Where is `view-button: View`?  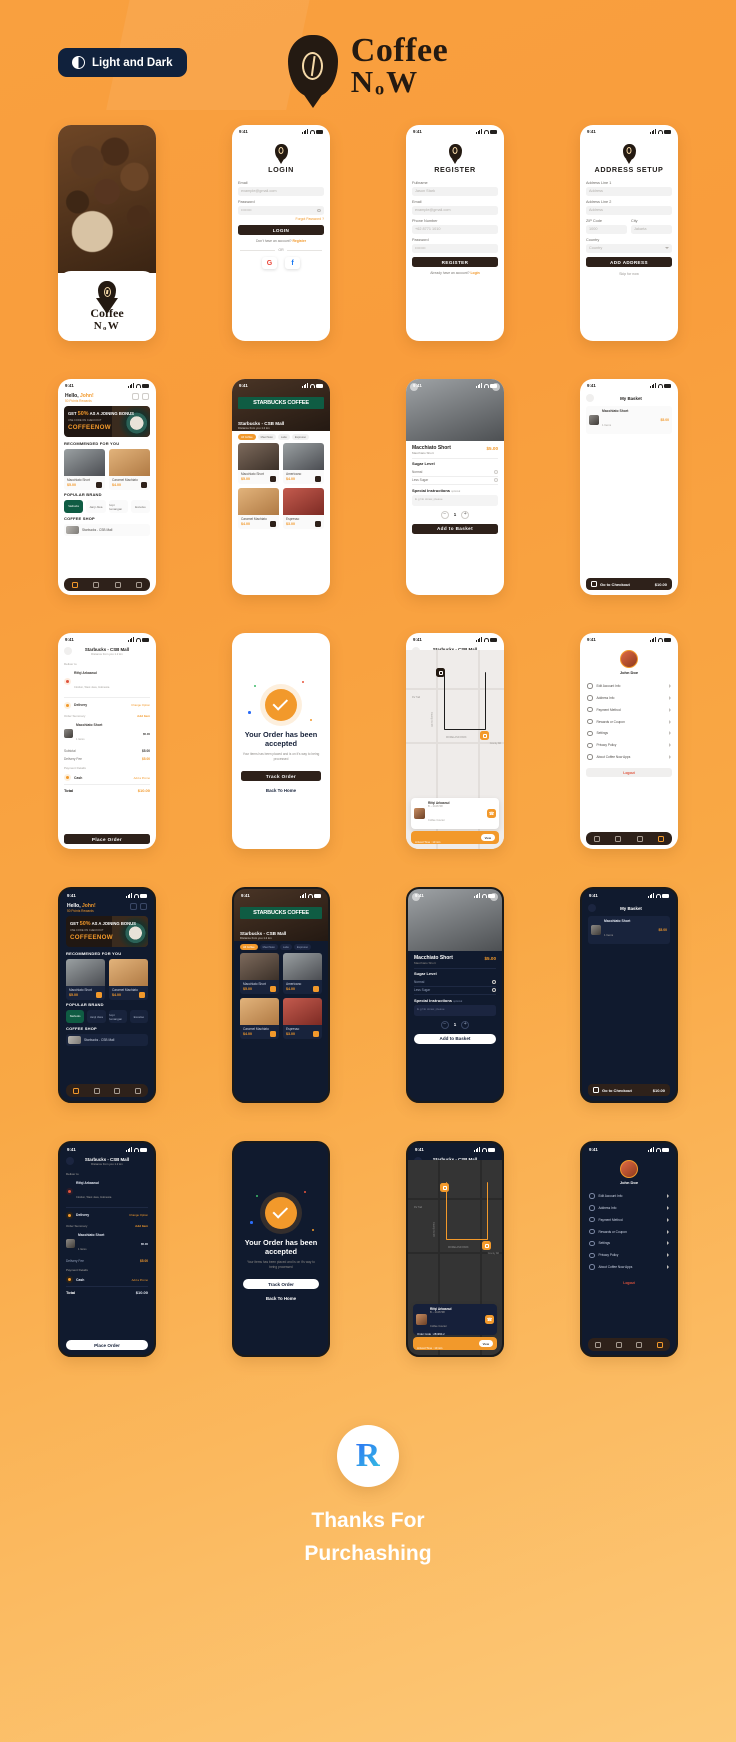
view-button: View is located at coordinates (487, 837).